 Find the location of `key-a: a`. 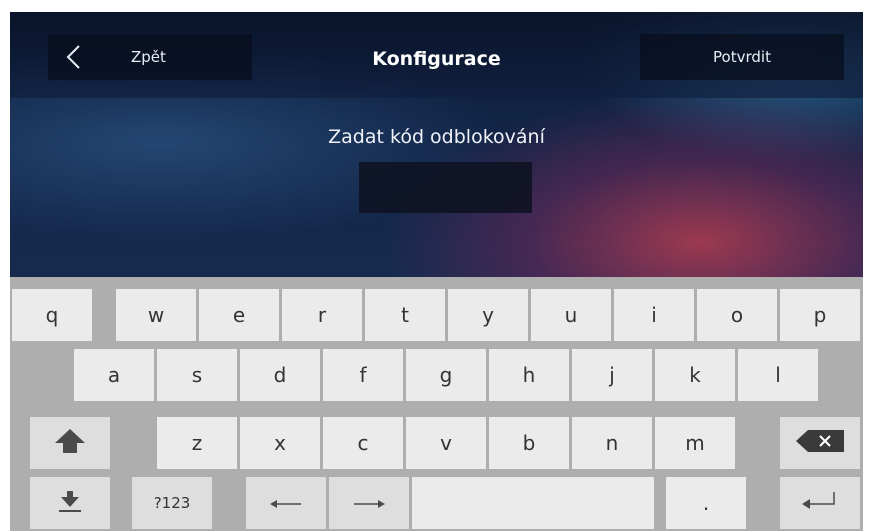

key-a: a is located at coordinates (114, 375).